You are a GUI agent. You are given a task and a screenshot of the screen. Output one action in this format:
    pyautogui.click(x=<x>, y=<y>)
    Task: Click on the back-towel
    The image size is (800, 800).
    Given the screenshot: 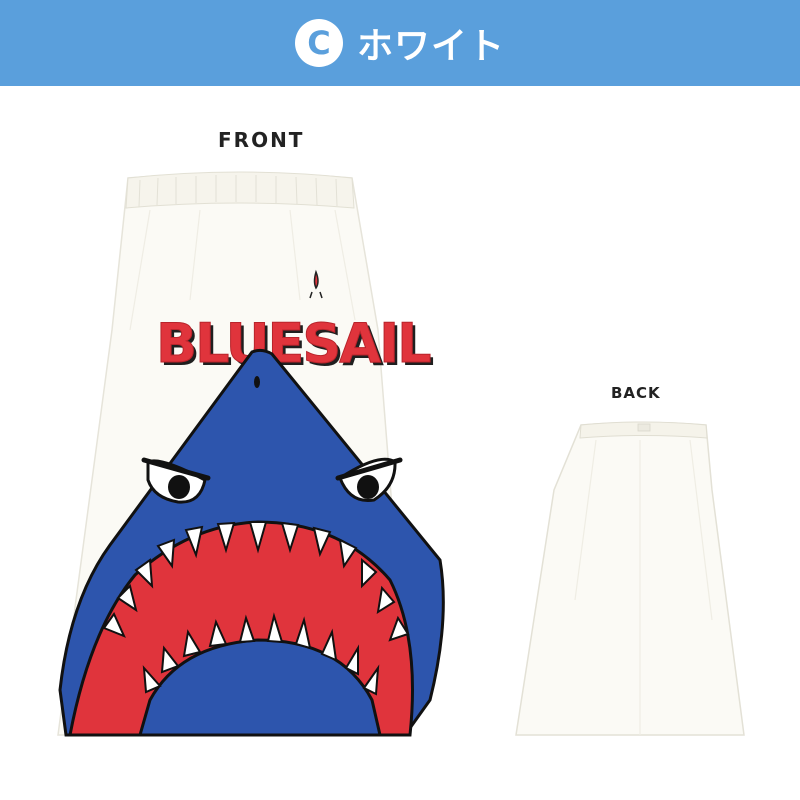 What is the action you would take?
    pyautogui.click(x=630, y=578)
    